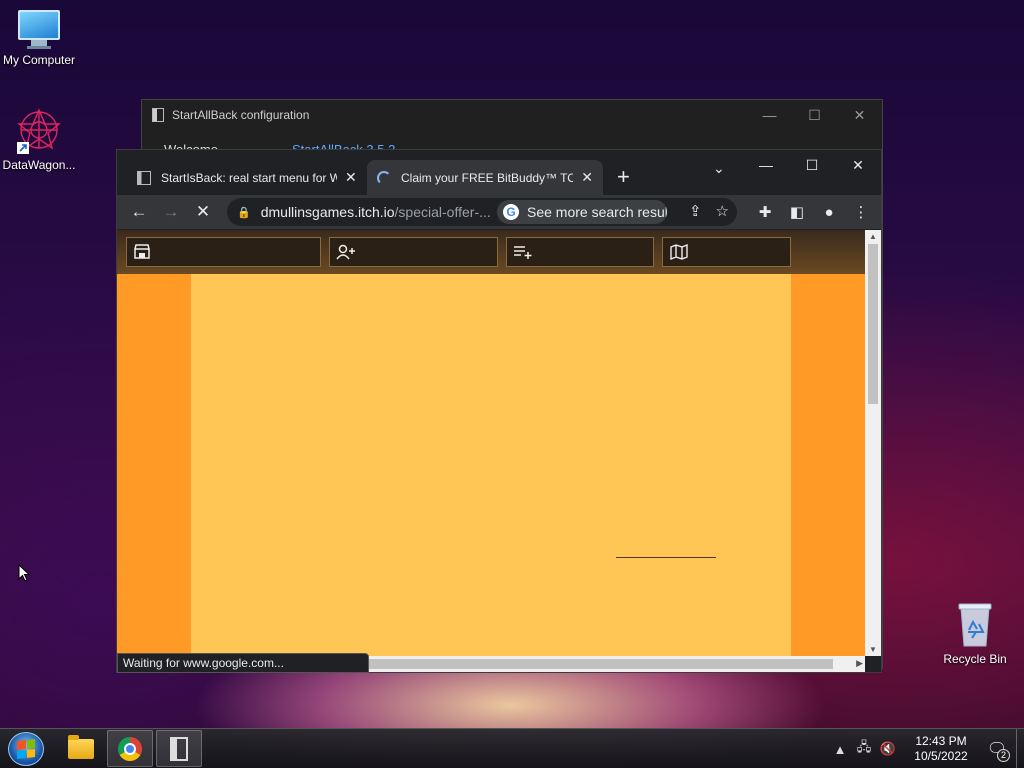 The image size is (1024, 768). Describe the element at coordinates (858, 165) in the screenshot. I see `chrome-close-button: ✕` at that location.